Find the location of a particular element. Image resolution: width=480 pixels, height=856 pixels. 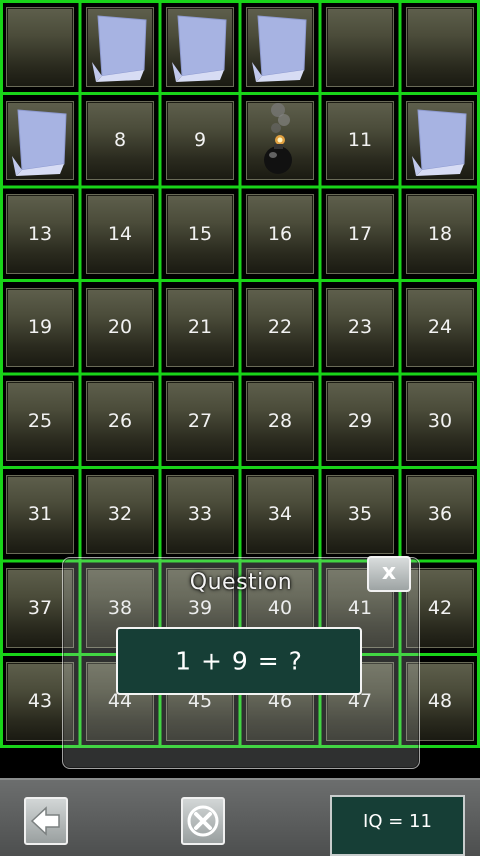

tile: 17 is located at coordinates (360, 234).